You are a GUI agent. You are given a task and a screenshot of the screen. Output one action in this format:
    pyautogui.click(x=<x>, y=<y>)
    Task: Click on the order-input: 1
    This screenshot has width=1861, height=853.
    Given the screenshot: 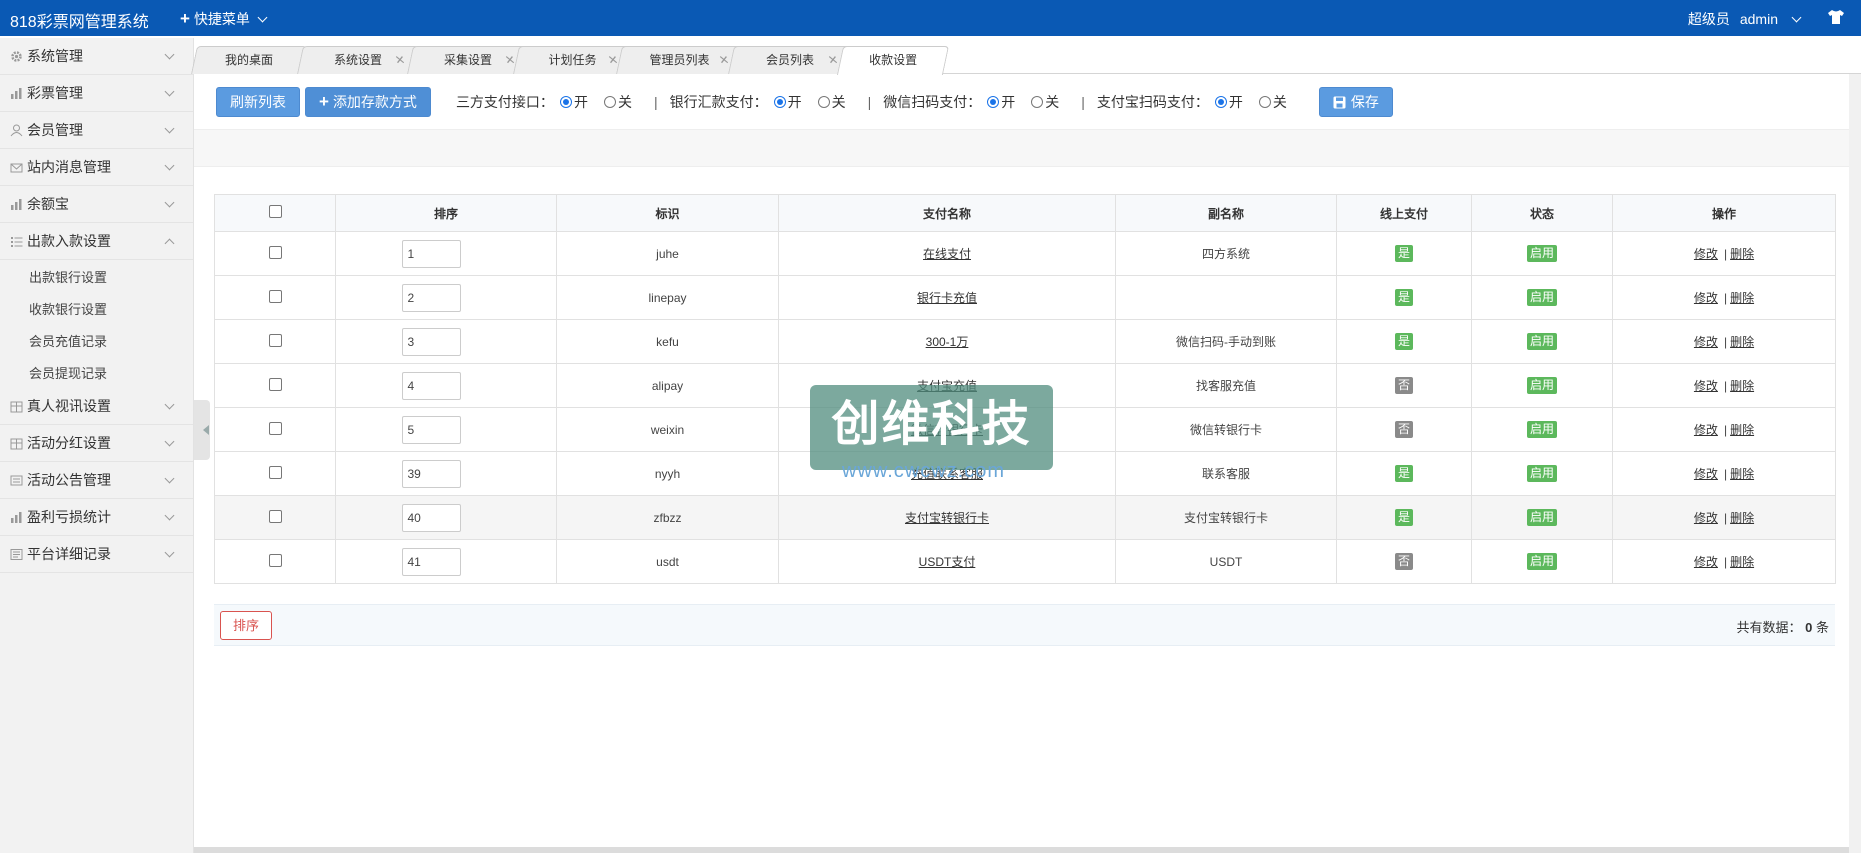 What is the action you would take?
    pyautogui.click(x=431, y=253)
    